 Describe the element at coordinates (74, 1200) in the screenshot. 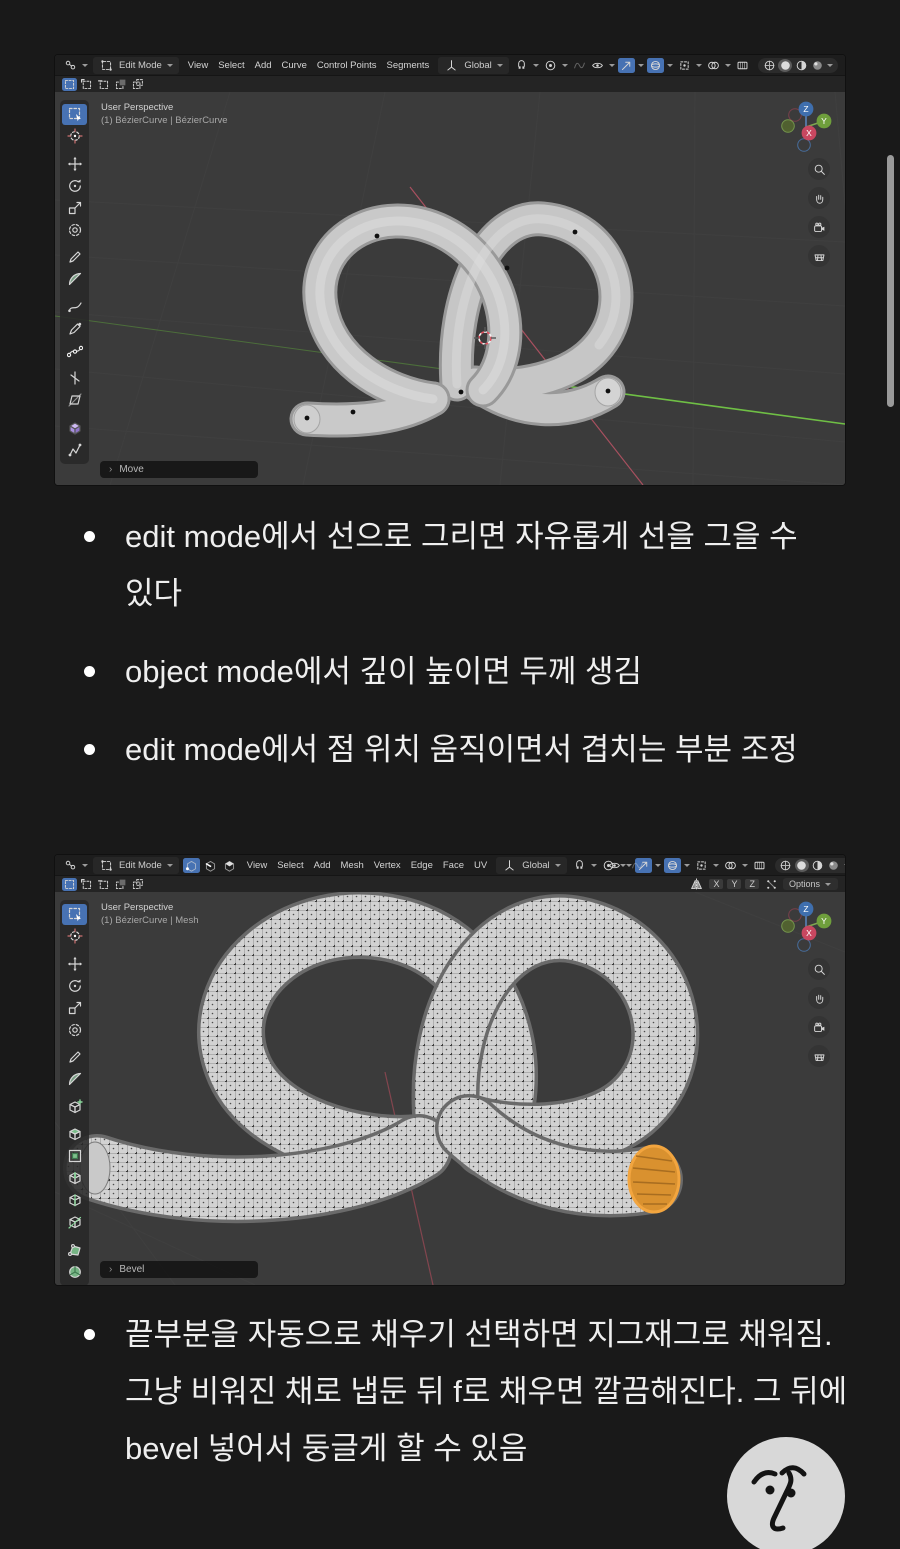

I see `loop-cut-tool` at that location.